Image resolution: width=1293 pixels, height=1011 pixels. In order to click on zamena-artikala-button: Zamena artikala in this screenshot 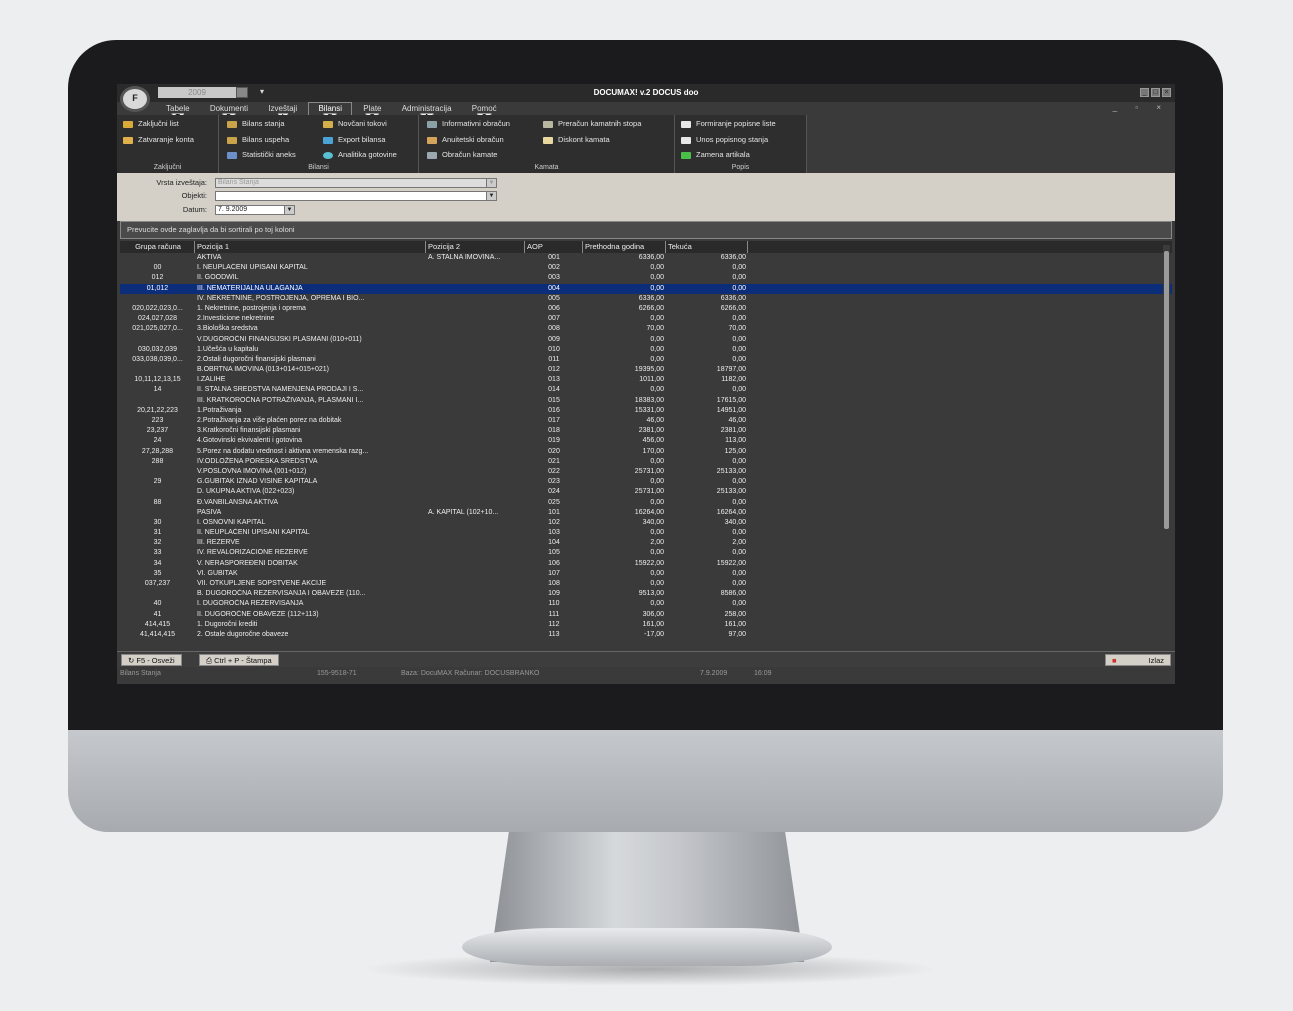, I will do `click(715, 154)`.